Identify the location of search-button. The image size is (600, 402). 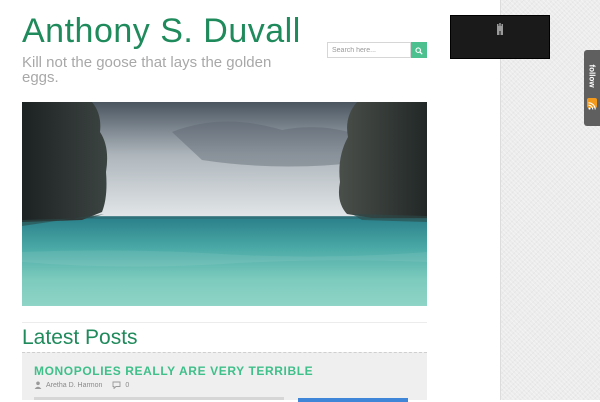
(419, 50).